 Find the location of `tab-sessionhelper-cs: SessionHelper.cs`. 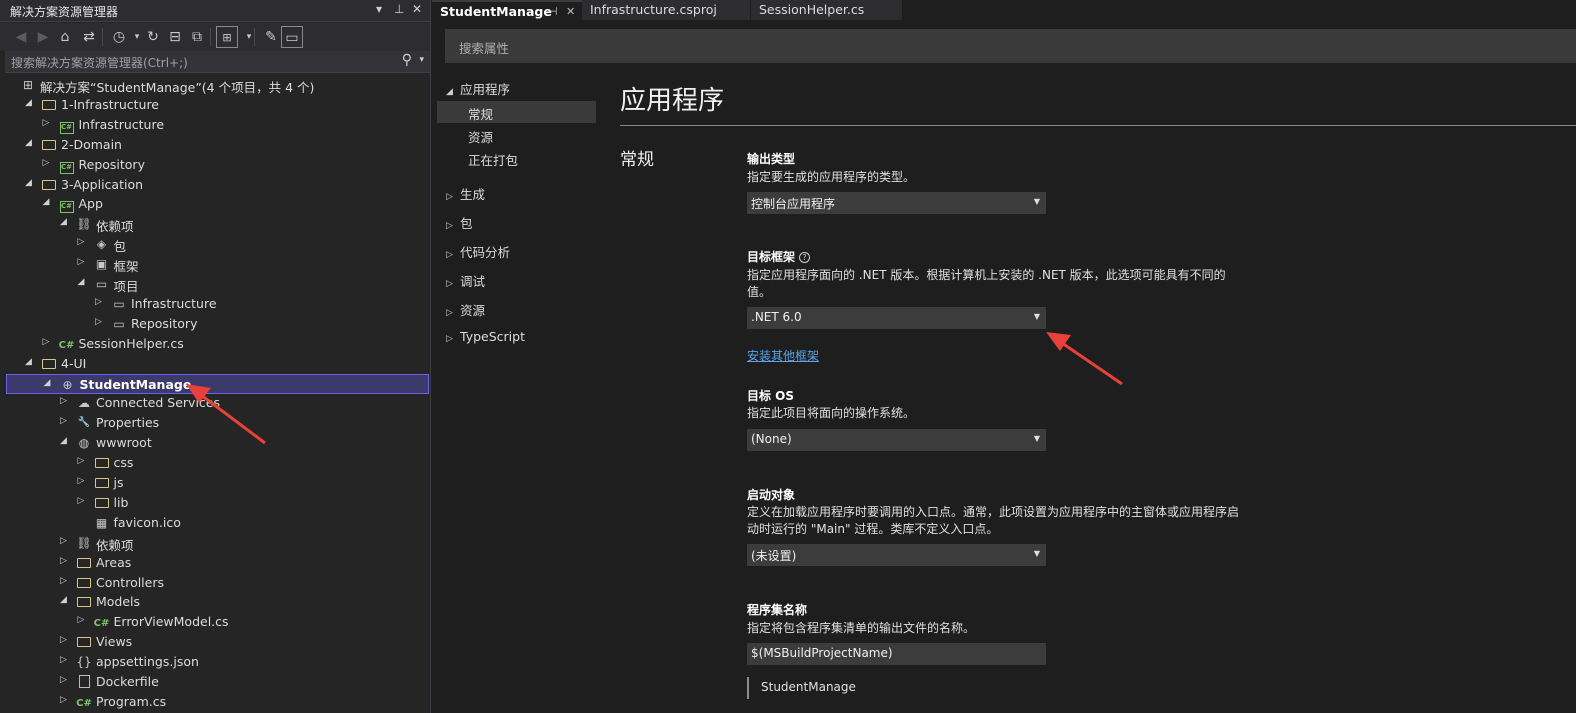

tab-sessionhelper-cs: SessionHelper.cs is located at coordinates (826, 10).